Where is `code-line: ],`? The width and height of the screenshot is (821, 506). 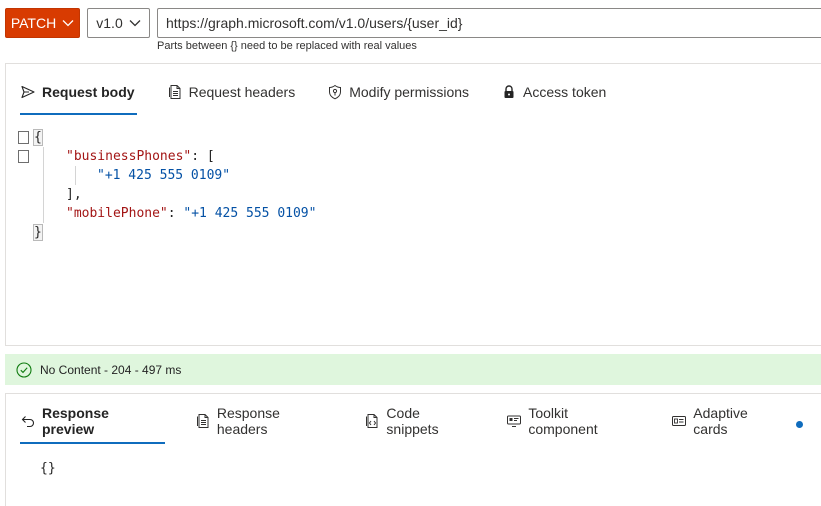 code-line: ], is located at coordinates (74, 194).